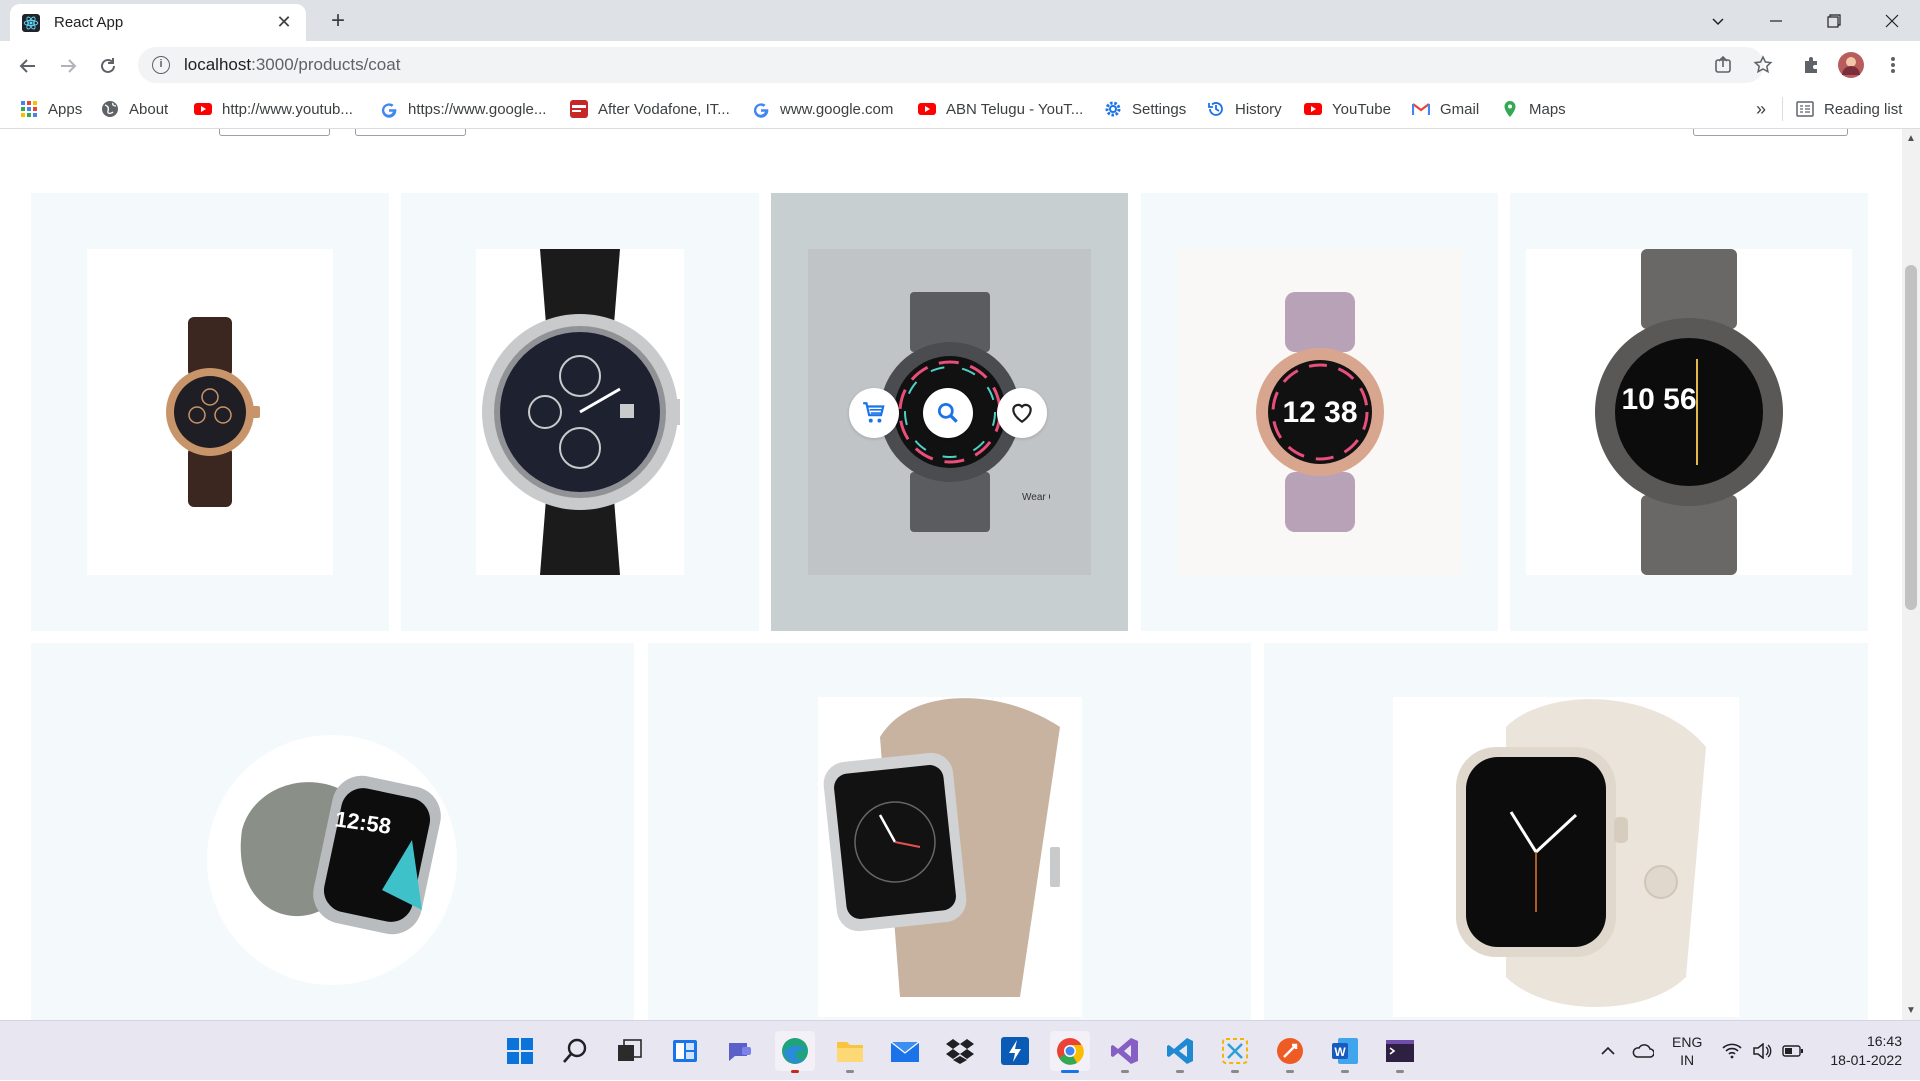 This screenshot has width=1920, height=1081. I want to click on taskbar-mail-app, so click(905, 1051).